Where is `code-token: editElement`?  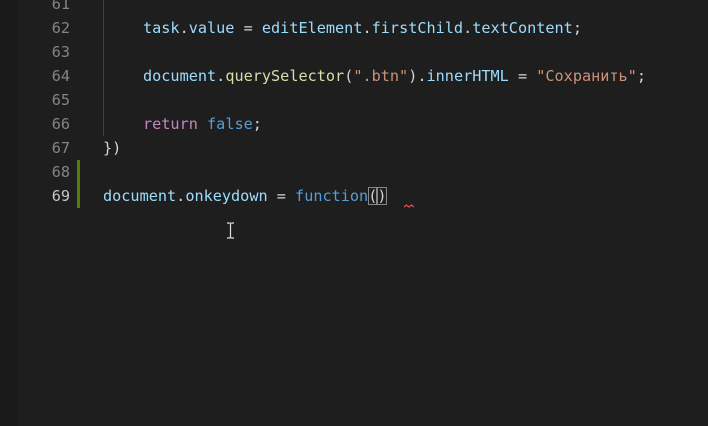 code-token: editElement is located at coordinates (312, 28).